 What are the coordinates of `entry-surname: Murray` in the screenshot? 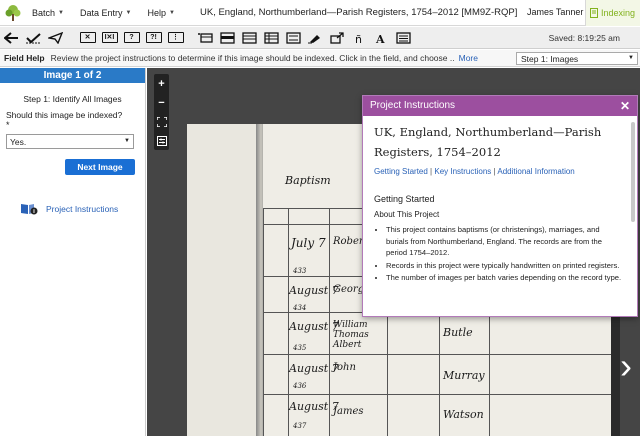 It's located at (464, 375).